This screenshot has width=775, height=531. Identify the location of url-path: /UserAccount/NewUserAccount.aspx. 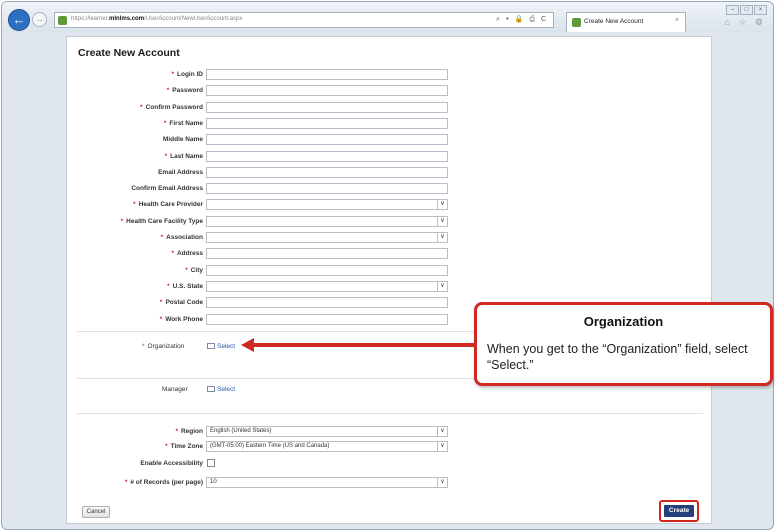
(193, 19).